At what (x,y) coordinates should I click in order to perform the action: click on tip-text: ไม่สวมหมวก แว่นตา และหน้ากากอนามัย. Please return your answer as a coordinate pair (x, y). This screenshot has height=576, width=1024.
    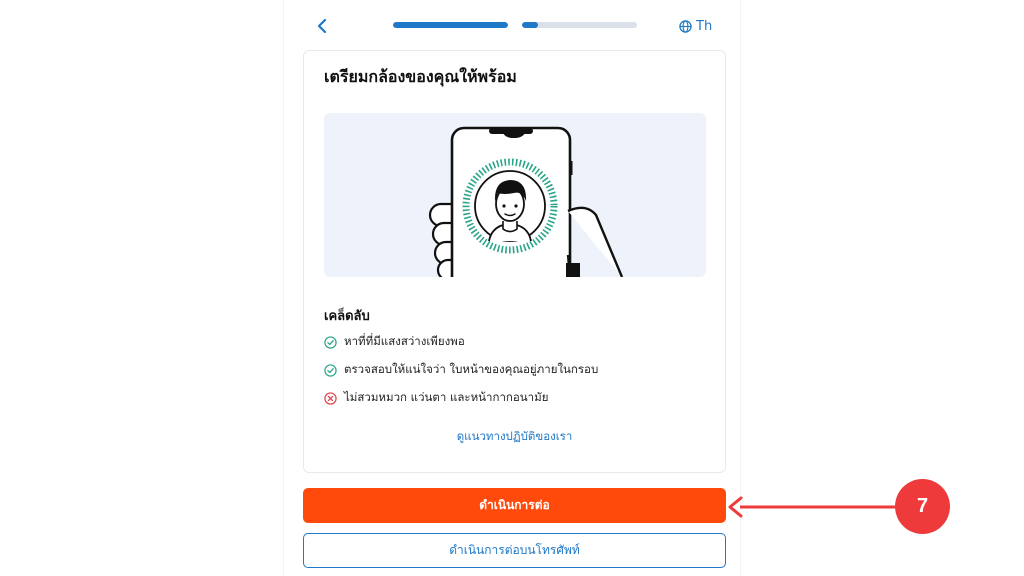
    Looking at the image, I should click on (446, 397).